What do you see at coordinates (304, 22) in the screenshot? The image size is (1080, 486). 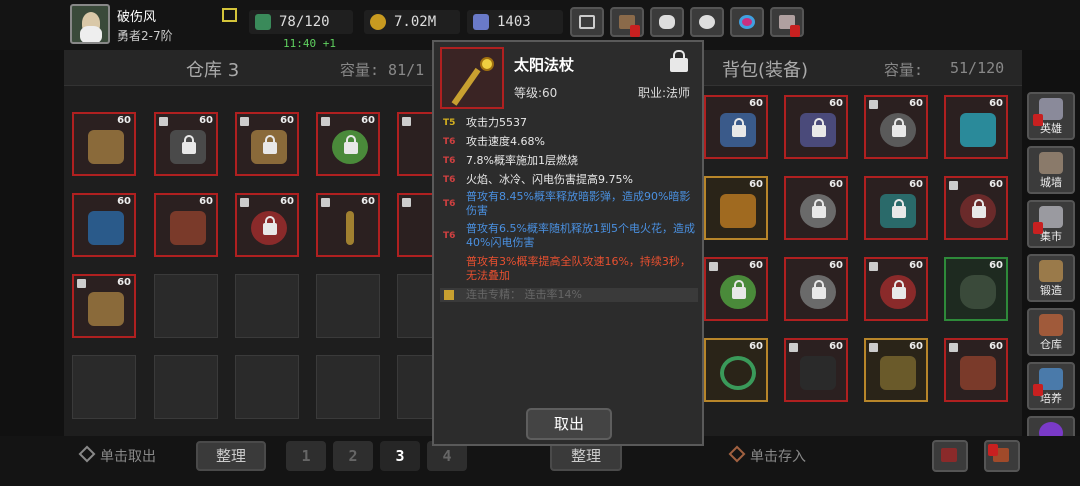 I see `energy-value: 78/120` at bounding box center [304, 22].